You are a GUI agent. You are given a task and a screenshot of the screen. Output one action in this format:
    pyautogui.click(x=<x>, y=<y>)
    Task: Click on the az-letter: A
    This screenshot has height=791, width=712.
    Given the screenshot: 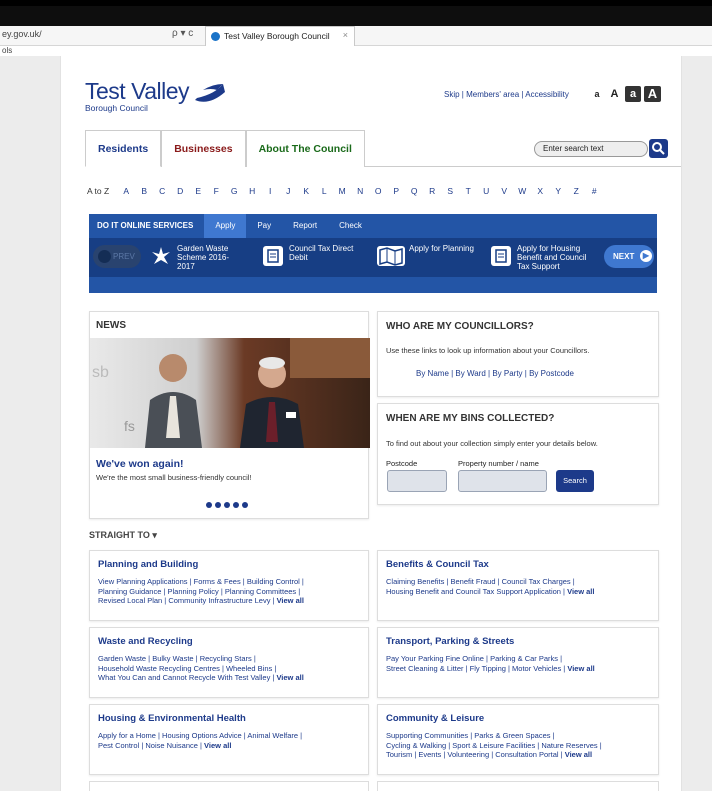 What is the action you would take?
    pyautogui.click(x=126, y=191)
    